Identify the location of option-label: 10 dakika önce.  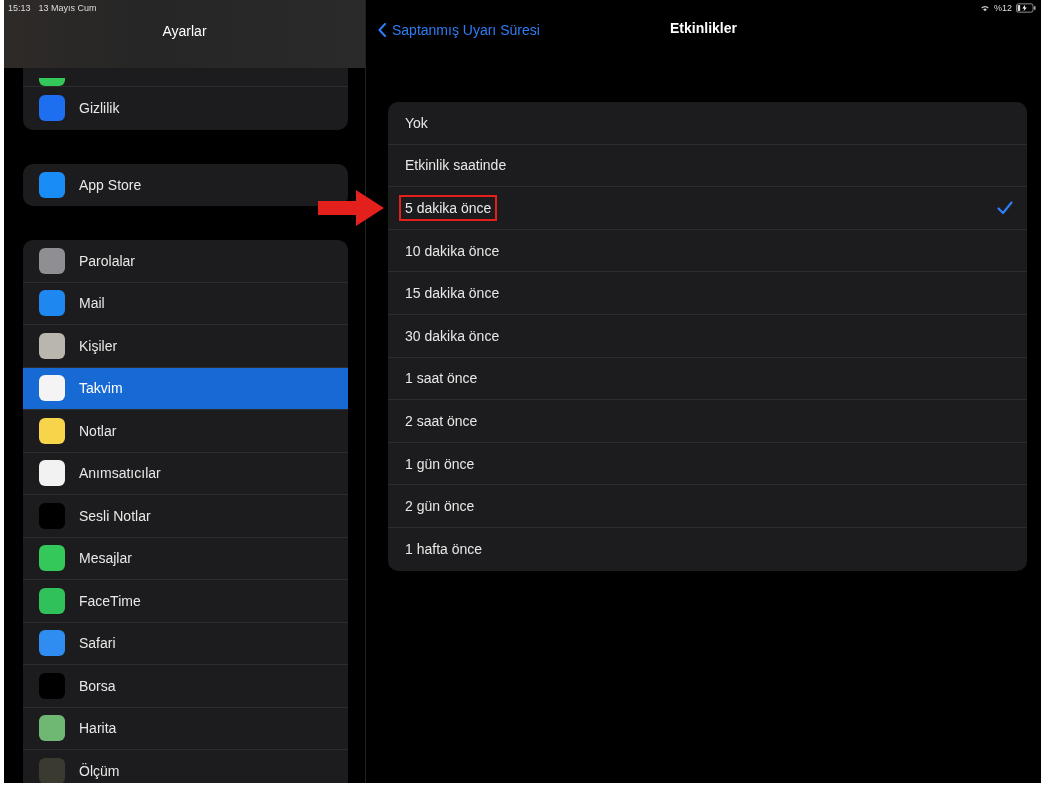
(452, 251).